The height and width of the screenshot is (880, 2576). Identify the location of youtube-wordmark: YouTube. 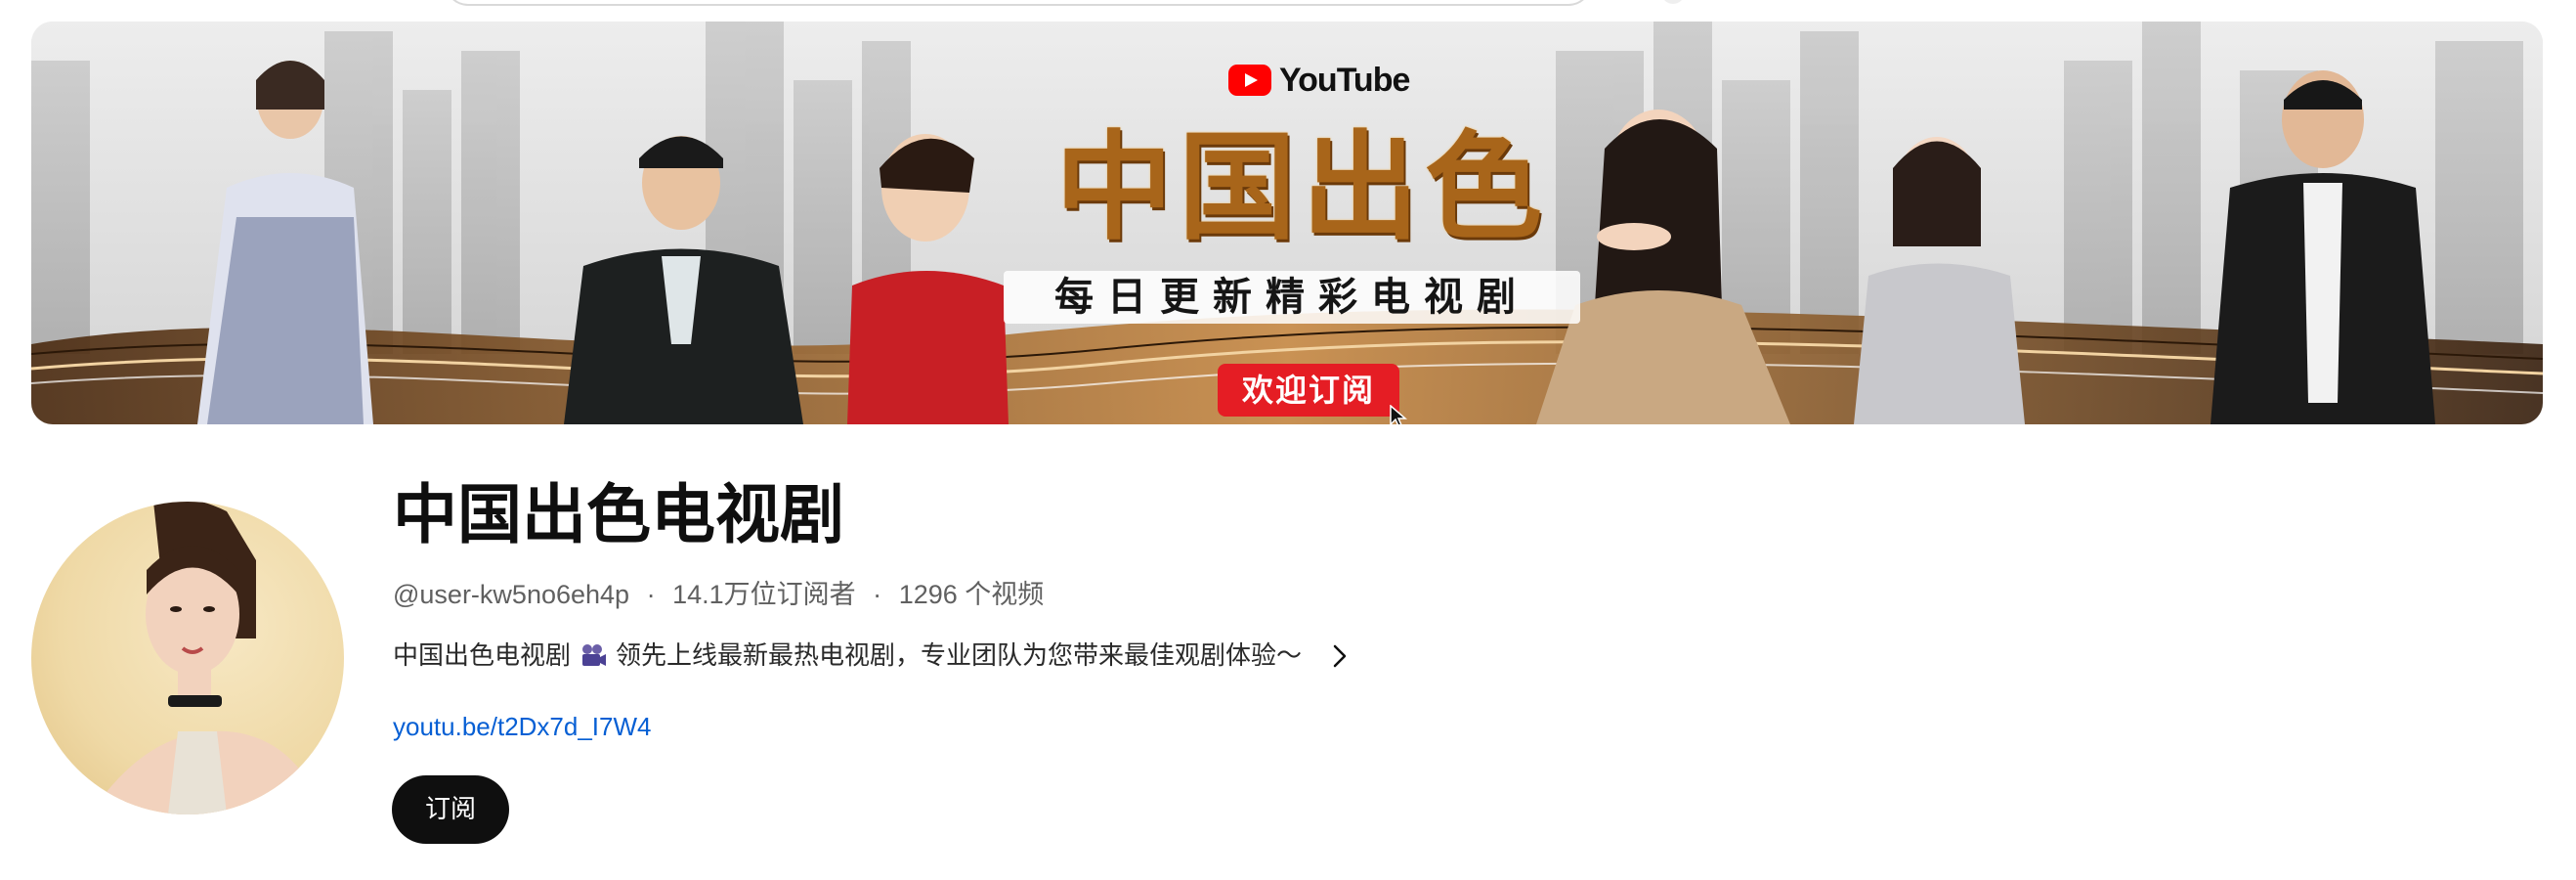
(1344, 80).